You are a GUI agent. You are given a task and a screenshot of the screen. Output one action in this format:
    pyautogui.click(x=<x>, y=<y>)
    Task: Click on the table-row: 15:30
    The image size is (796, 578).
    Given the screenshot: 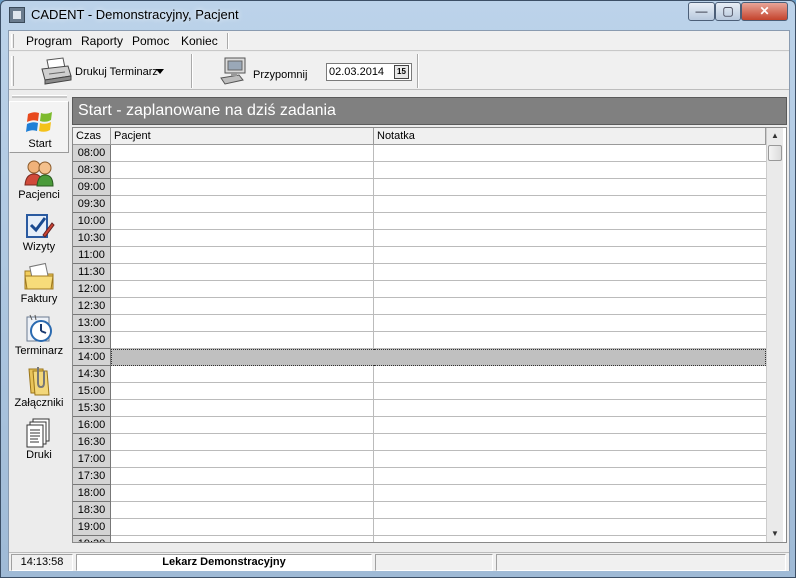 What is the action you would take?
    pyautogui.click(x=419, y=408)
    